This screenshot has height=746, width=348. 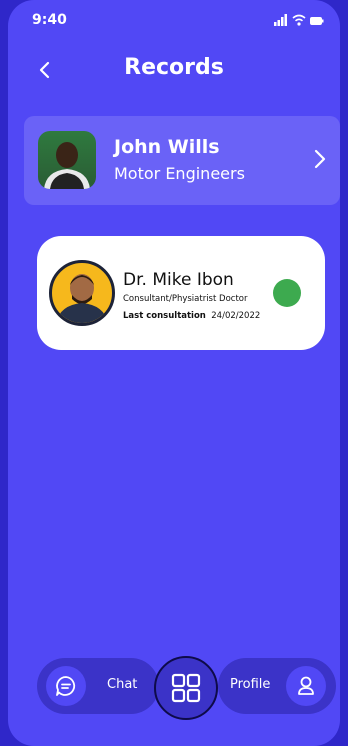 What do you see at coordinates (174, 22) in the screenshot?
I see `status-bar: 9:40` at bounding box center [174, 22].